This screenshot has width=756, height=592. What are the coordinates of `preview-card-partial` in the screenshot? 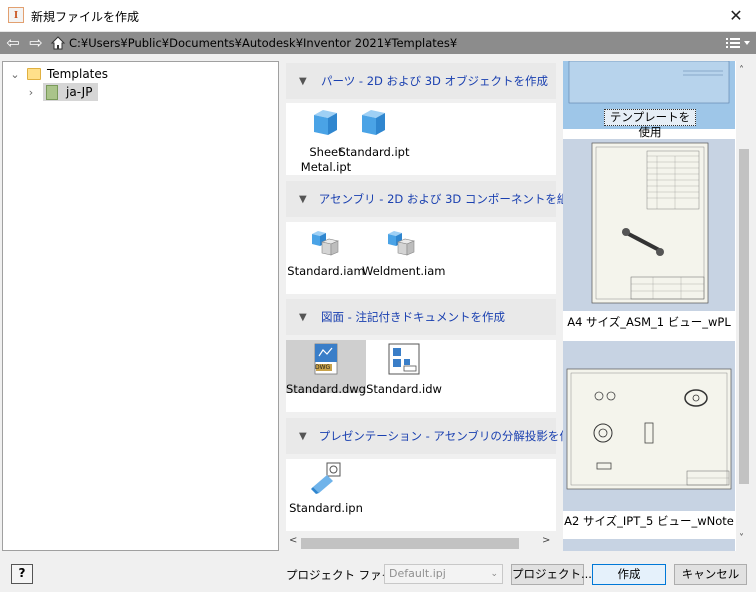 It's located at (649, 545).